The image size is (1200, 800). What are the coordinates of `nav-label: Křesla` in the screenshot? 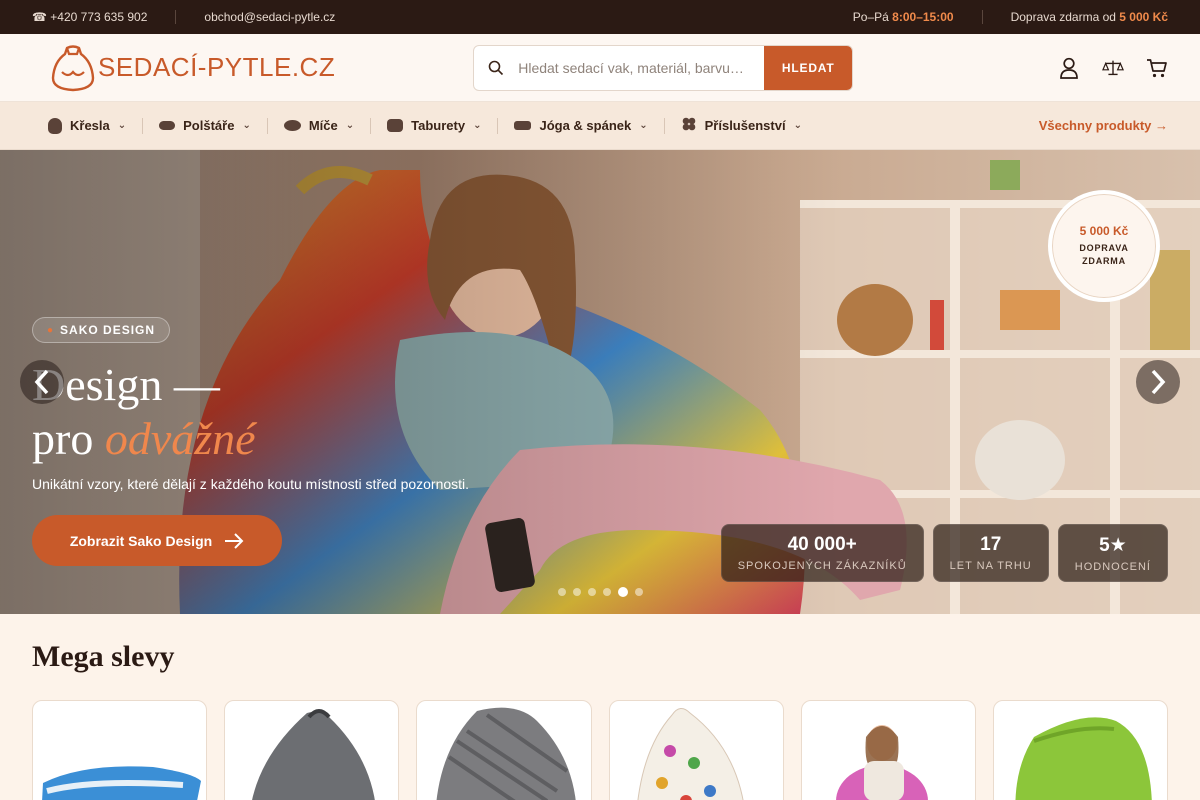 It's located at (90, 125).